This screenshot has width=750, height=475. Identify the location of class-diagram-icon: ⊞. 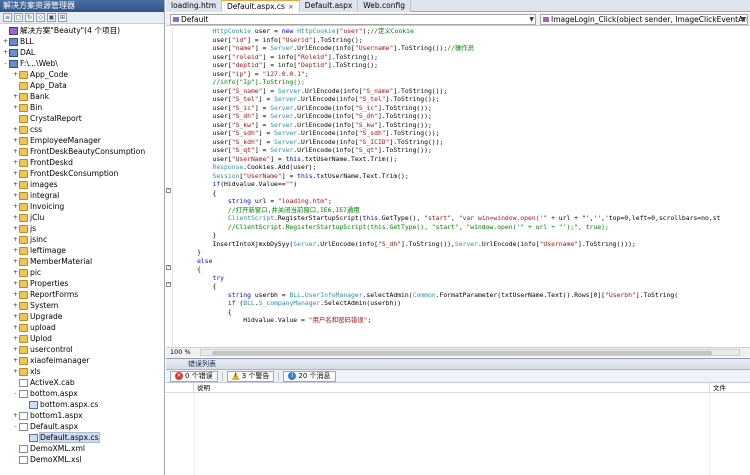
(62, 17).